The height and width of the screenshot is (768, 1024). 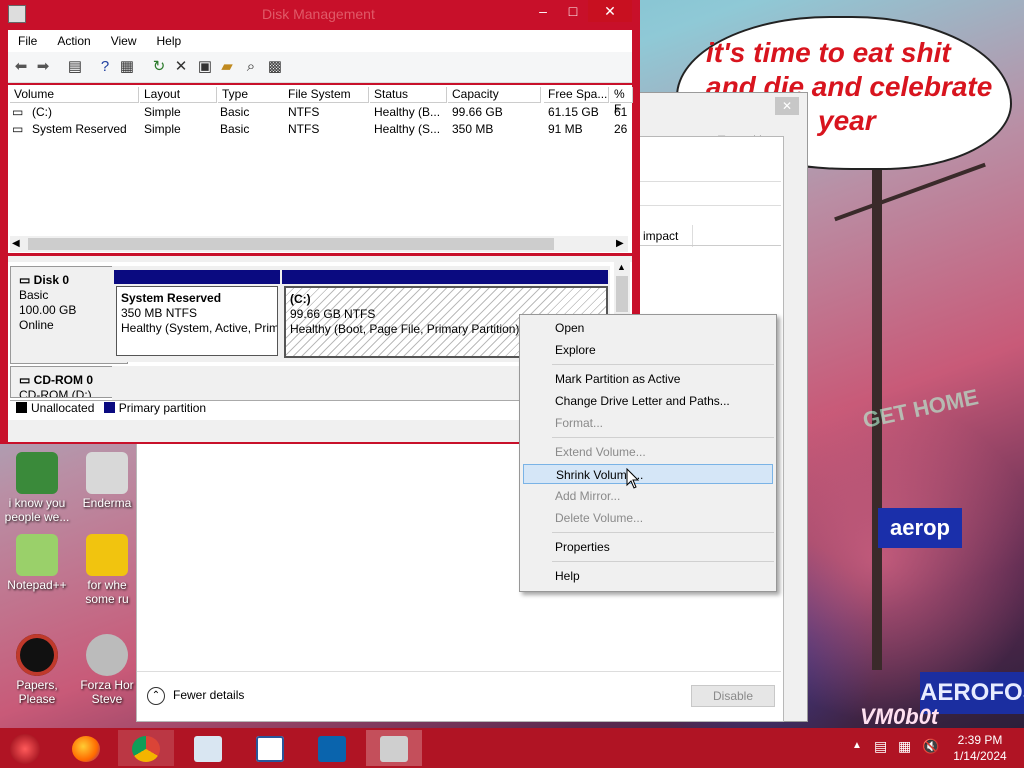 What do you see at coordinates (394, 748) in the screenshot?
I see `taskbar-disk-management` at bounding box center [394, 748].